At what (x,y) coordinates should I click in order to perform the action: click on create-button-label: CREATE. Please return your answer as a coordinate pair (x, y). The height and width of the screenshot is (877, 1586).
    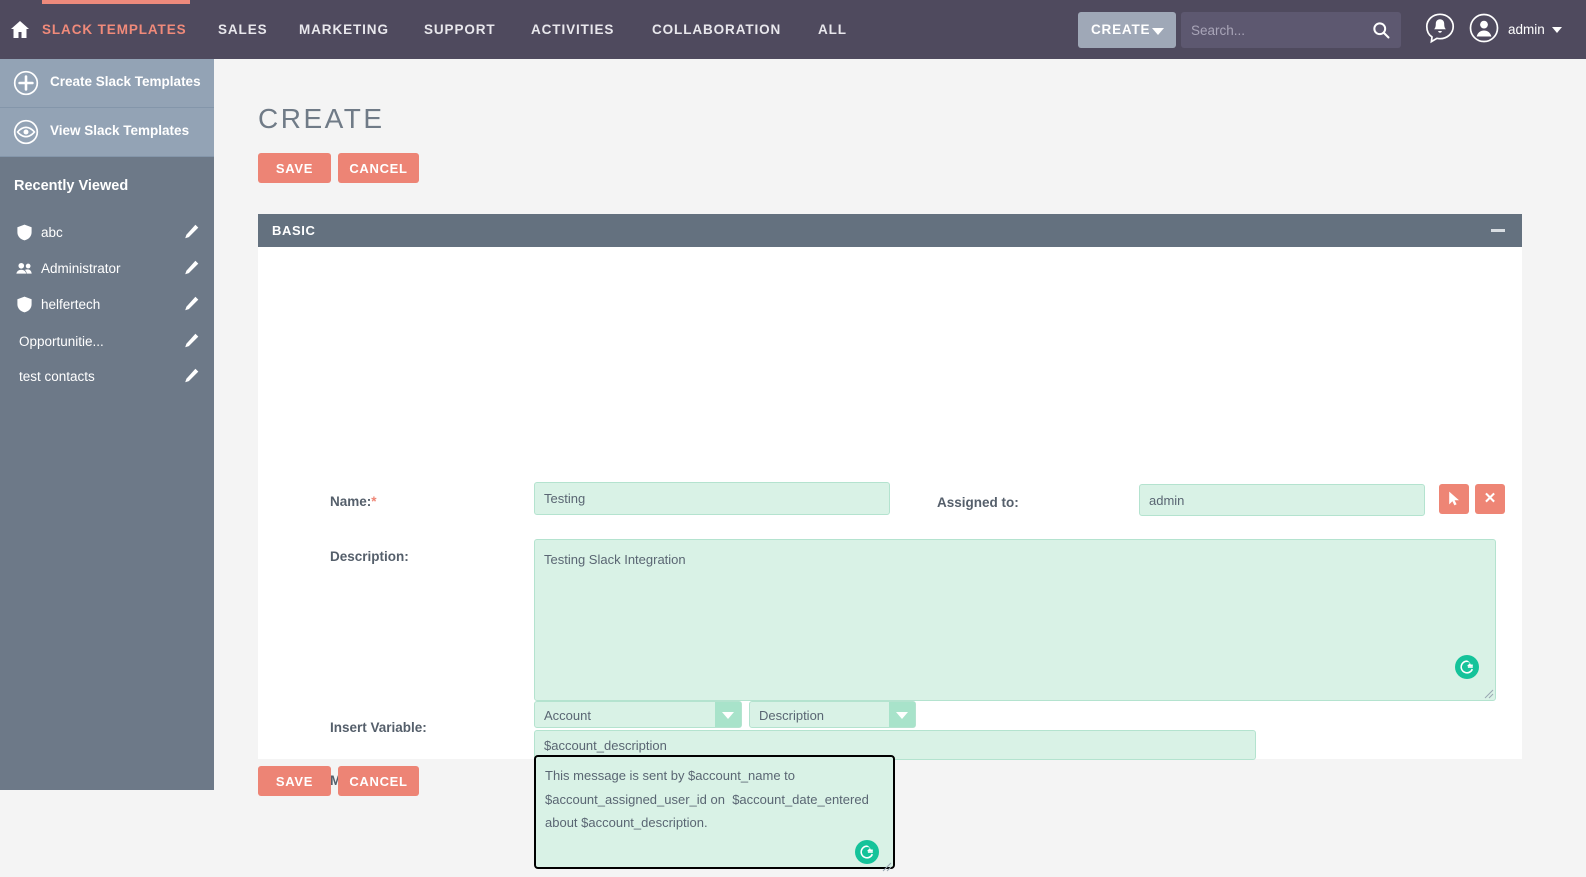
    Looking at the image, I should click on (1121, 29).